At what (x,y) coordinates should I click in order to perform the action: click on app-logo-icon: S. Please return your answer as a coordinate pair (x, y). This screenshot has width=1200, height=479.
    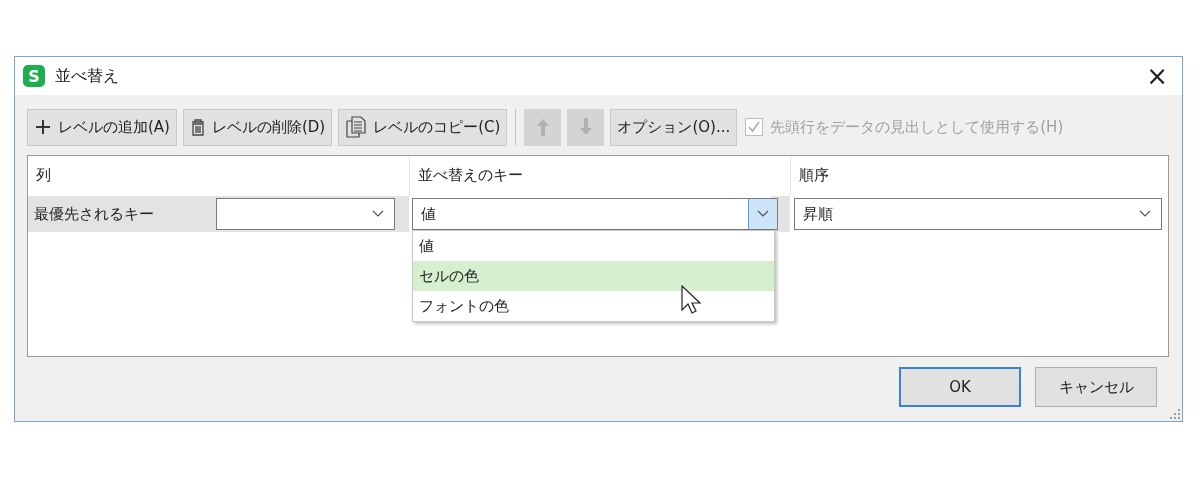
    Looking at the image, I should click on (34, 76).